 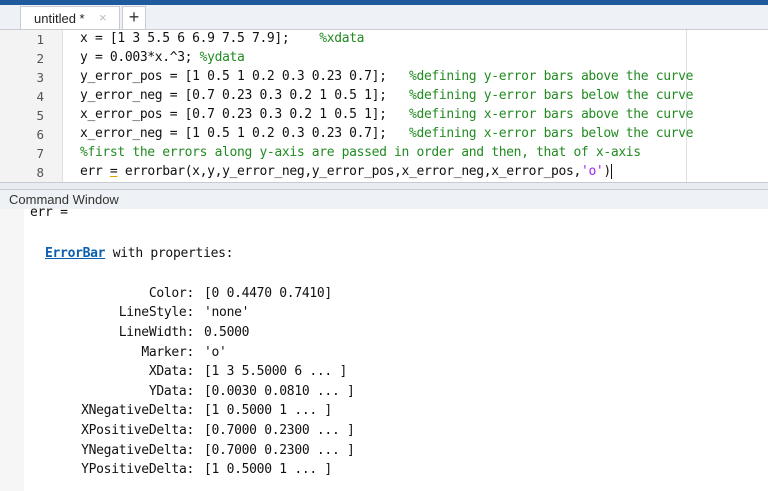 I want to click on code-comment: %defining x-error bars below the curve, so click(x=551, y=133).